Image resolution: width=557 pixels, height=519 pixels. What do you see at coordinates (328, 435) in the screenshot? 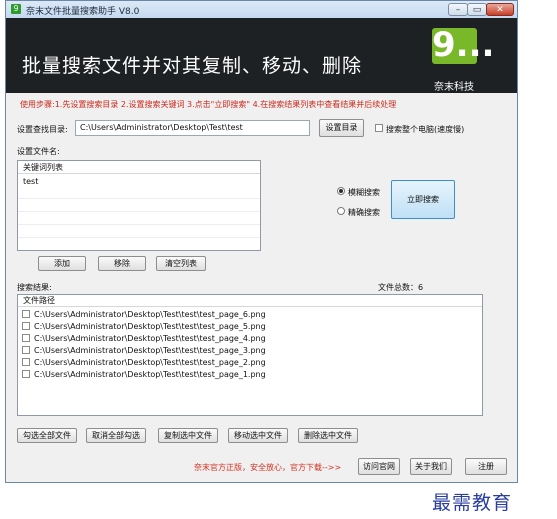
I see `delete-selected-button: 删除选中文件` at bounding box center [328, 435].